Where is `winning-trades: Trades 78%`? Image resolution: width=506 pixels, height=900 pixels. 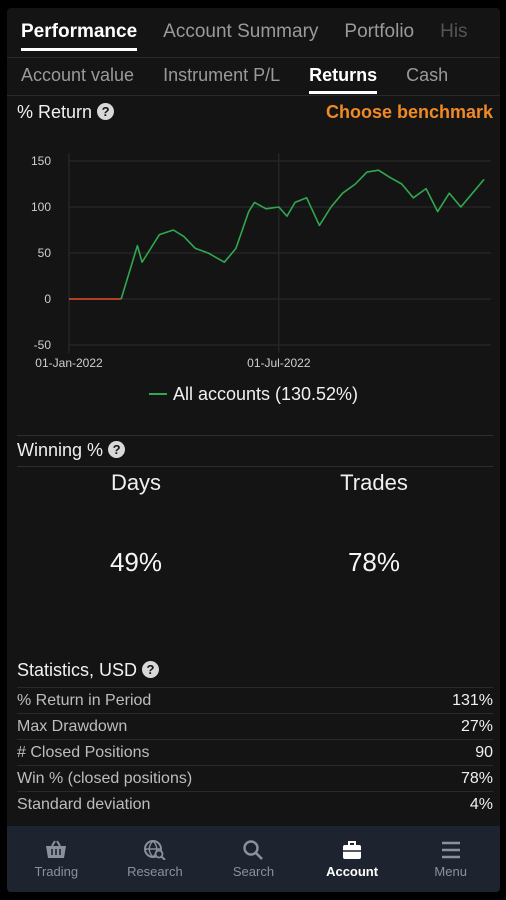 winning-trades: Trades 78% is located at coordinates (374, 524).